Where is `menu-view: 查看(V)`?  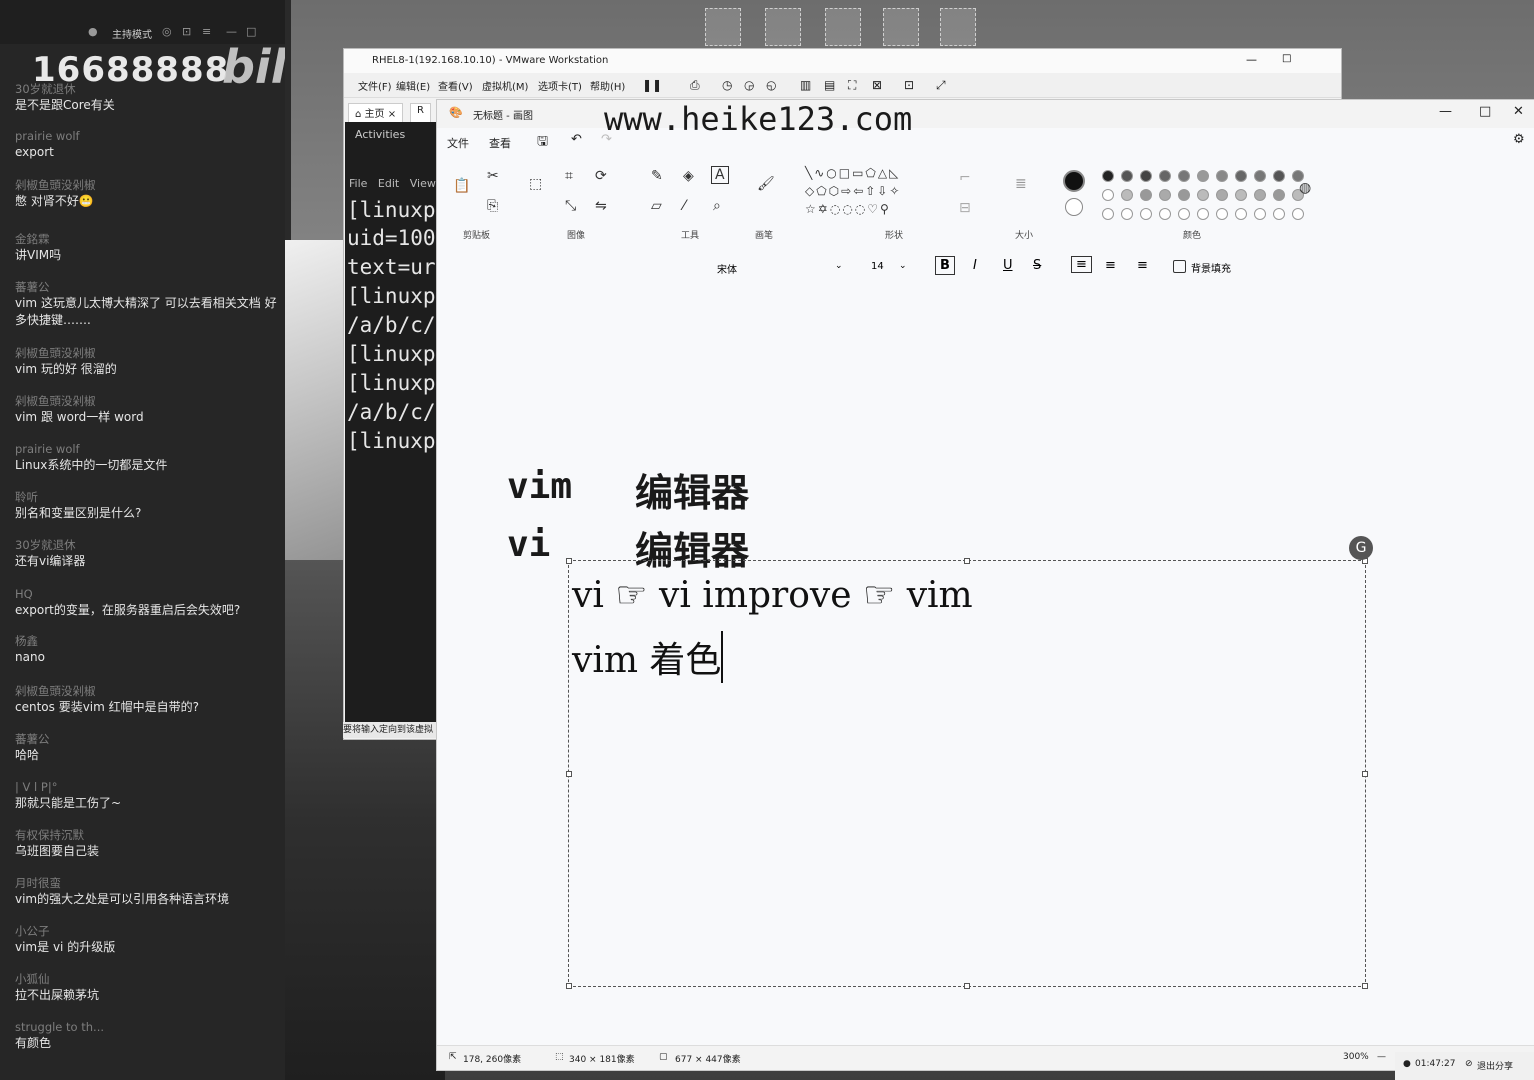
menu-view: 查看(V) is located at coordinates (455, 85).